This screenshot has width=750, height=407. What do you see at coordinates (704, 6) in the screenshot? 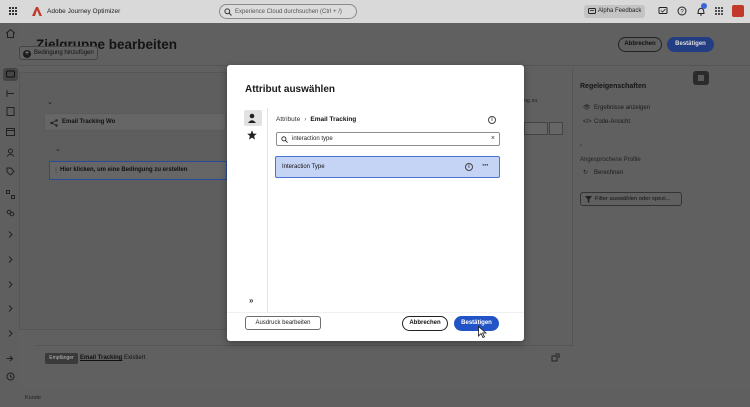
I see `notification-badge` at bounding box center [704, 6].